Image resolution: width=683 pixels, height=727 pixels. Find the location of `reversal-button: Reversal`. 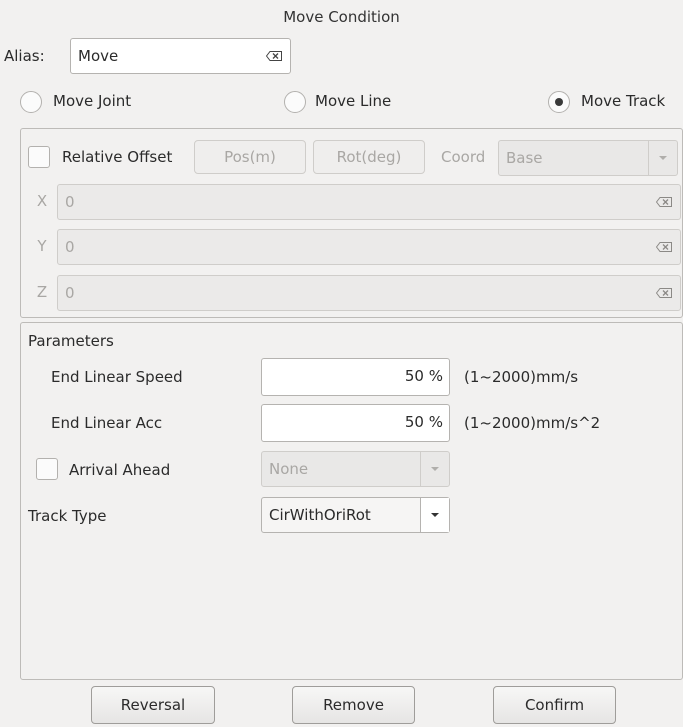

reversal-button: Reversal is located at coordinates (153, 705).